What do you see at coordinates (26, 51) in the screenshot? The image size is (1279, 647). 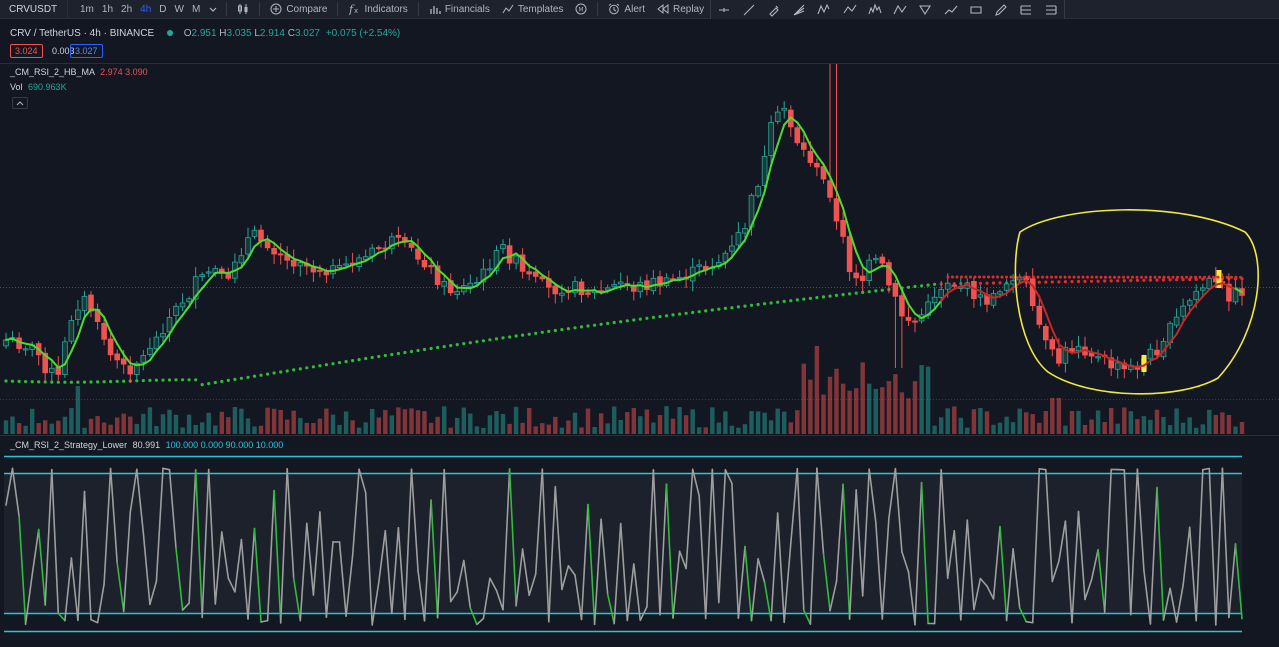 I see `sell-price-box: 3.024` at bounding box center [26, 51].